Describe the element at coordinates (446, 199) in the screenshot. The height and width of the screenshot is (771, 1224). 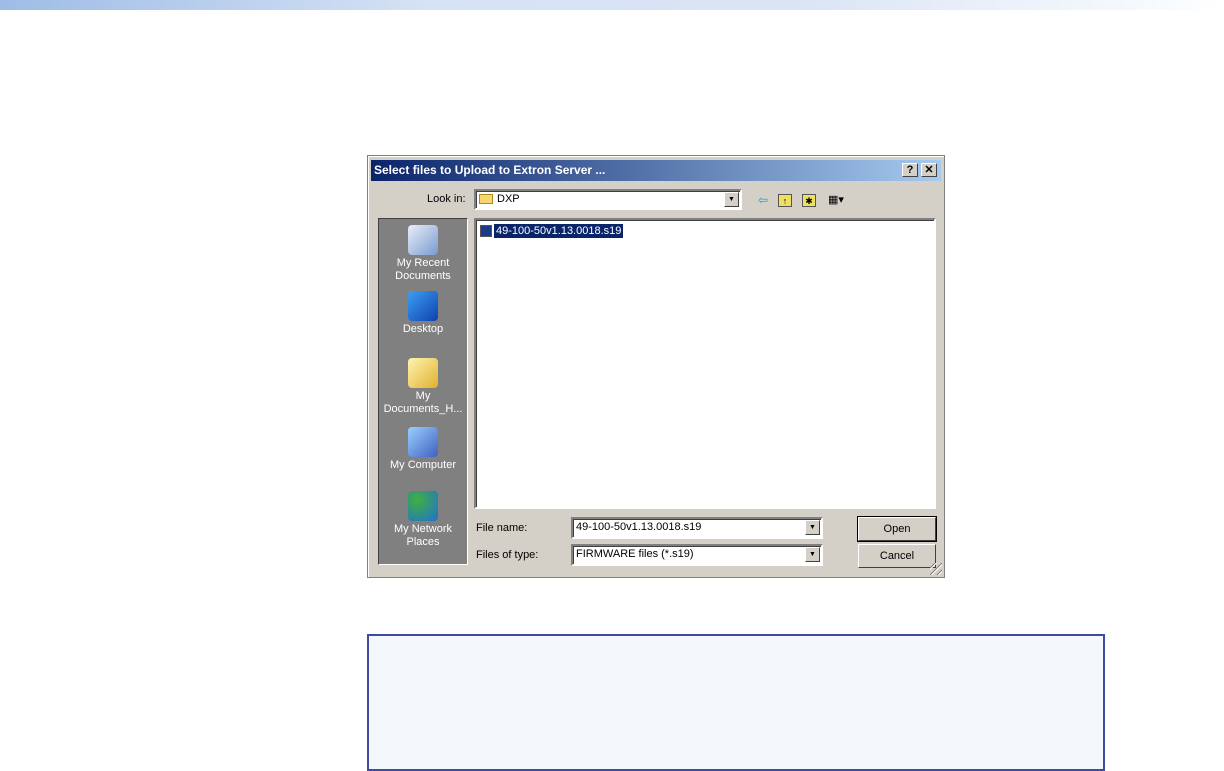
I see `look-in-label: Look in:` at that location.